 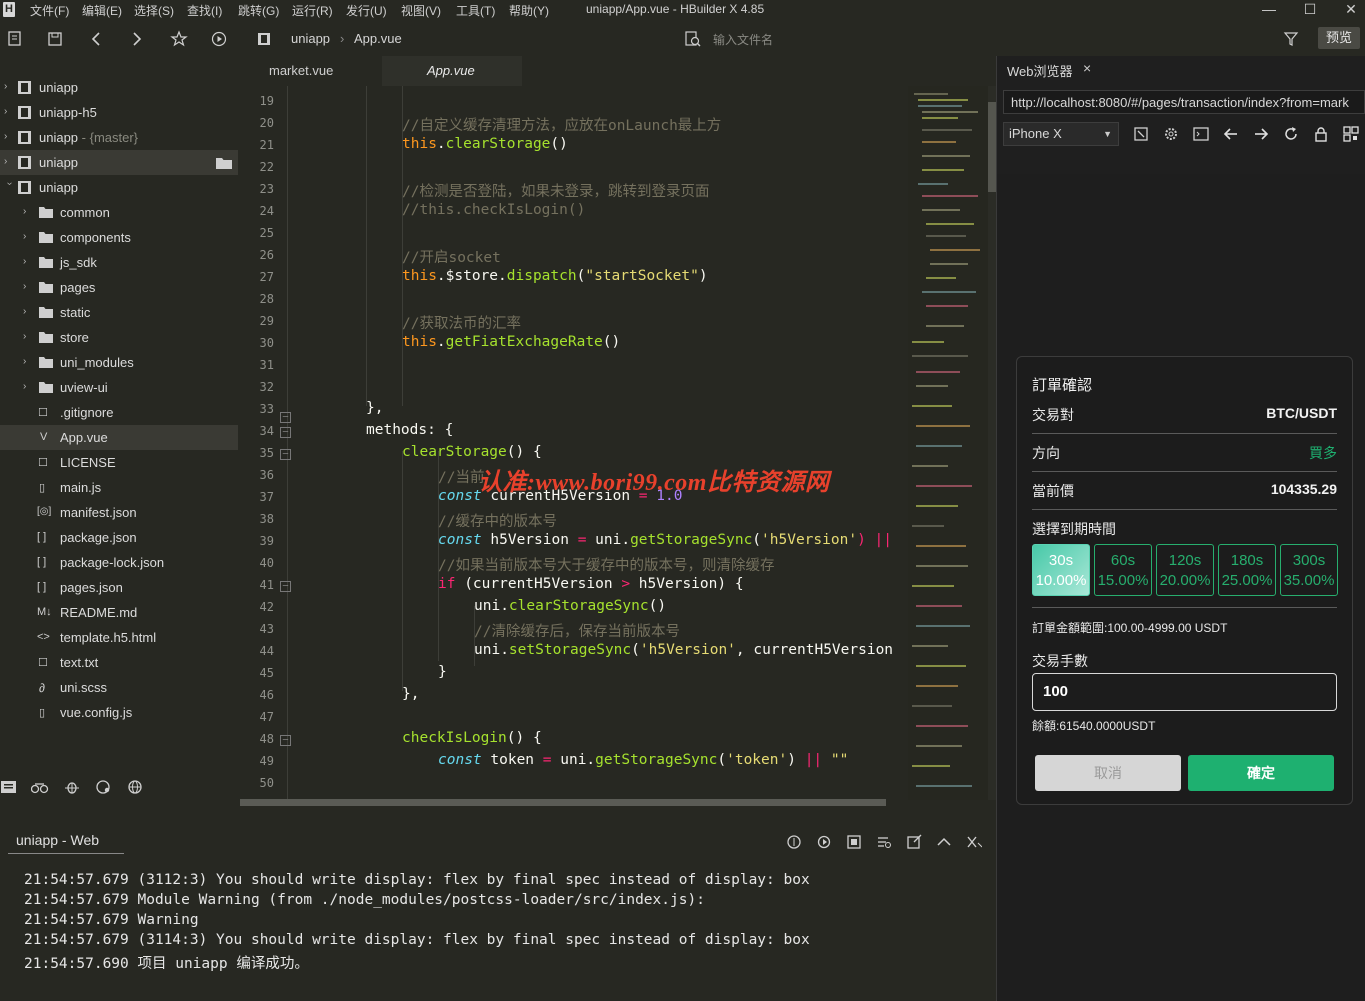 What do you see at coordinates (948, 443) in the screenshot?
I see `minimap` at bounding box center [948, 443].